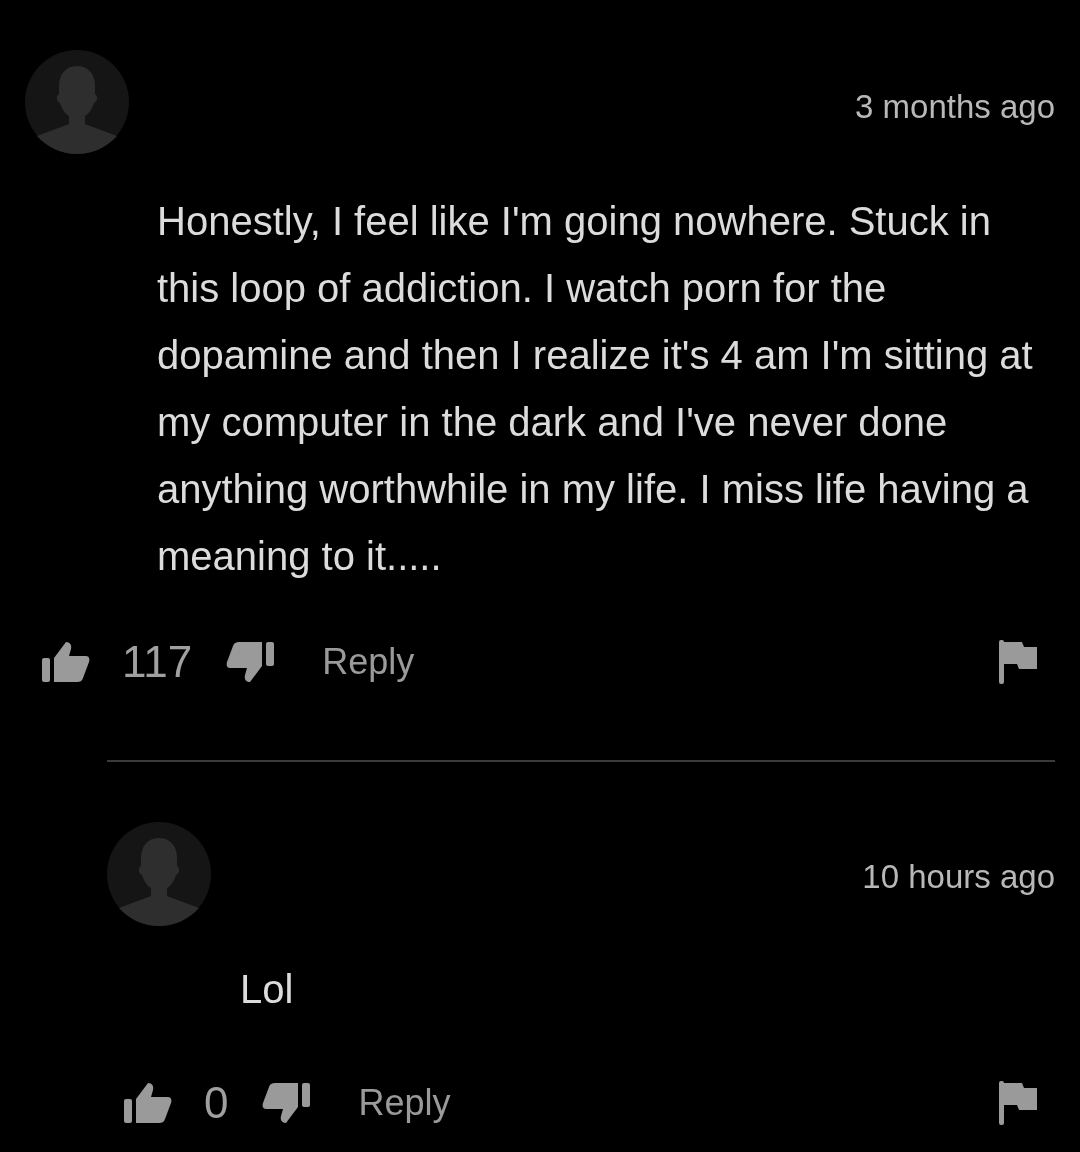 The height and width of the screenshot is (1152, 1080). I want to click on like-count: 117, so click(157, 662).